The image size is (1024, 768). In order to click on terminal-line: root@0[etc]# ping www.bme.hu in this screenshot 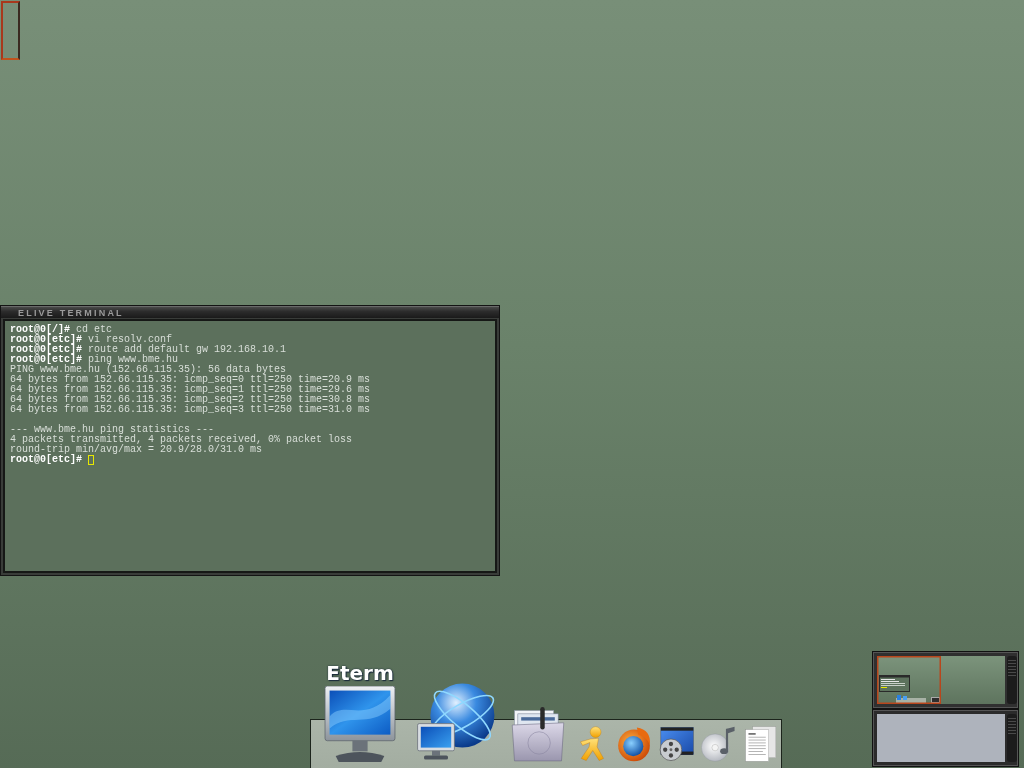, I will do `click(94, 360)`.